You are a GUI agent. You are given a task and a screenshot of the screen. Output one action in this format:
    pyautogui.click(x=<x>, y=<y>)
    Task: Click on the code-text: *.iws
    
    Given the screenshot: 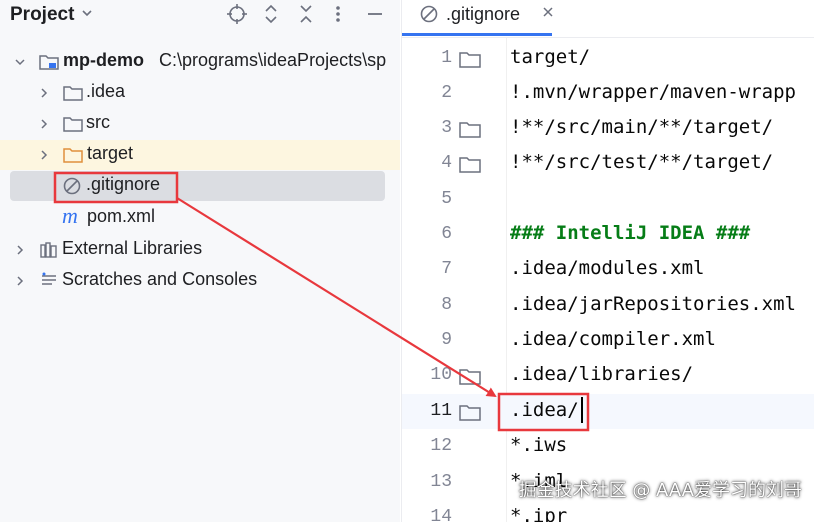 What is the action you would take?
    pyautogui.click(x=539, y=445)
    